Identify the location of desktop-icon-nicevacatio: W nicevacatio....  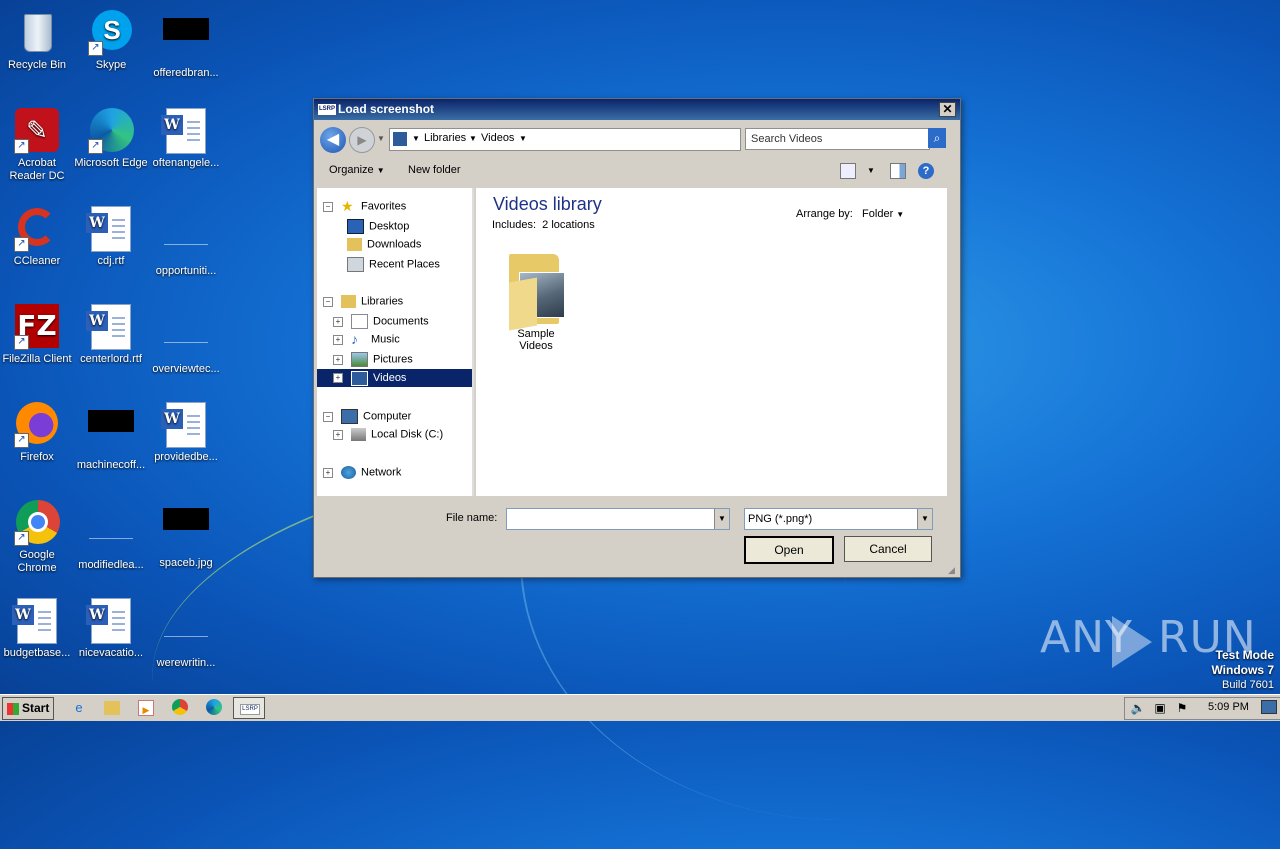
(111, 627).